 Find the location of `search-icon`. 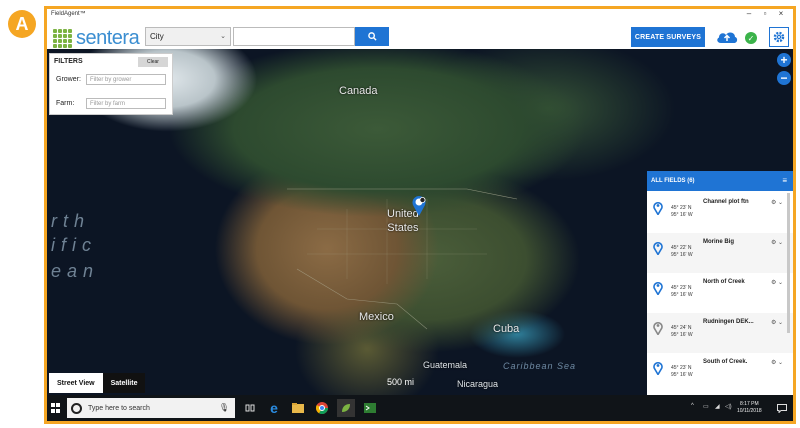

search-icon is located at coordinates (372, 36).